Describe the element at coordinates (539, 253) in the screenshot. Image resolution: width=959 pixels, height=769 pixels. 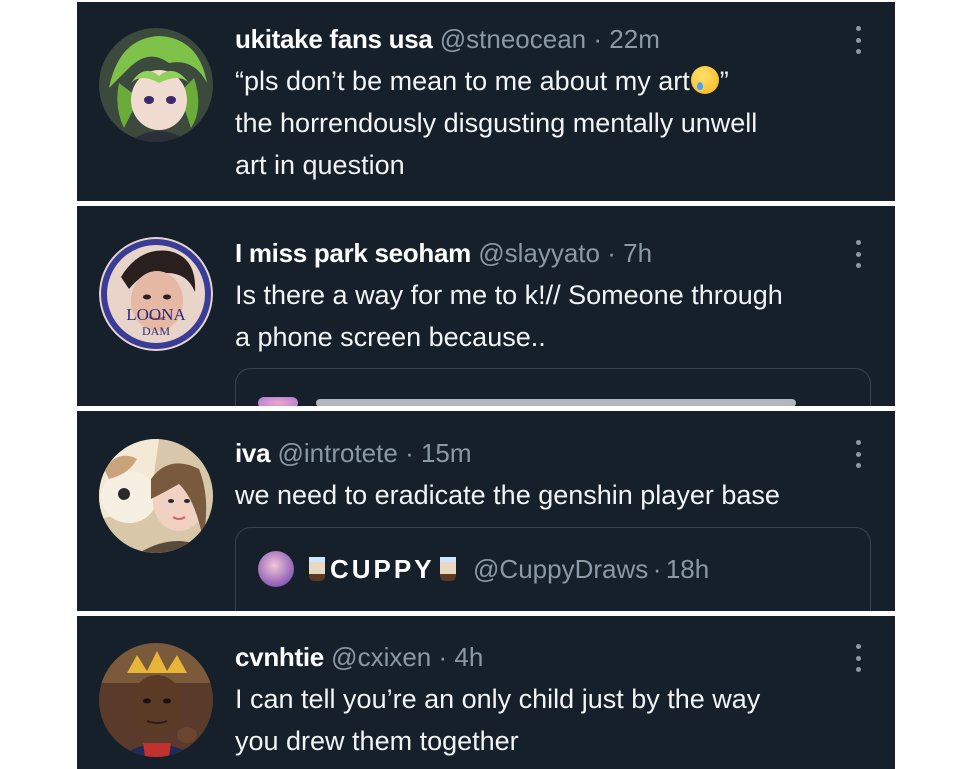
I see `handle: @slayyato` at that location.